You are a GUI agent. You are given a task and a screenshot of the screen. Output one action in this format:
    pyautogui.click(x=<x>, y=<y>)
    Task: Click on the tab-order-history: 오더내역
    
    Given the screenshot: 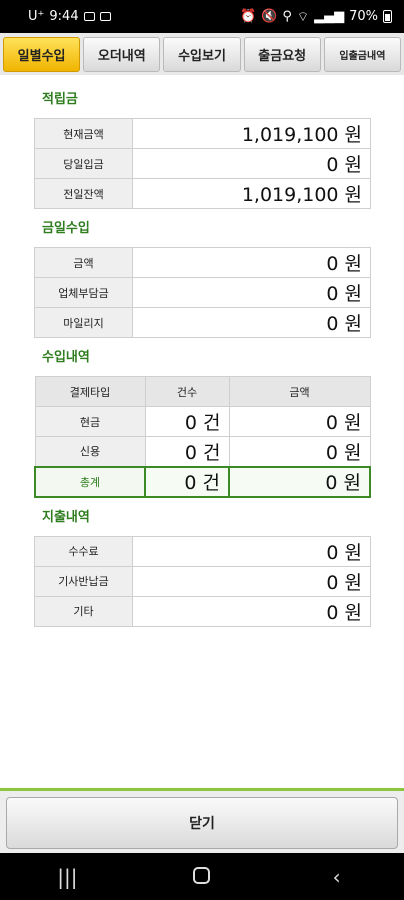 What is the action you would take?
    pyautogui.click(x=122, y=54)
    